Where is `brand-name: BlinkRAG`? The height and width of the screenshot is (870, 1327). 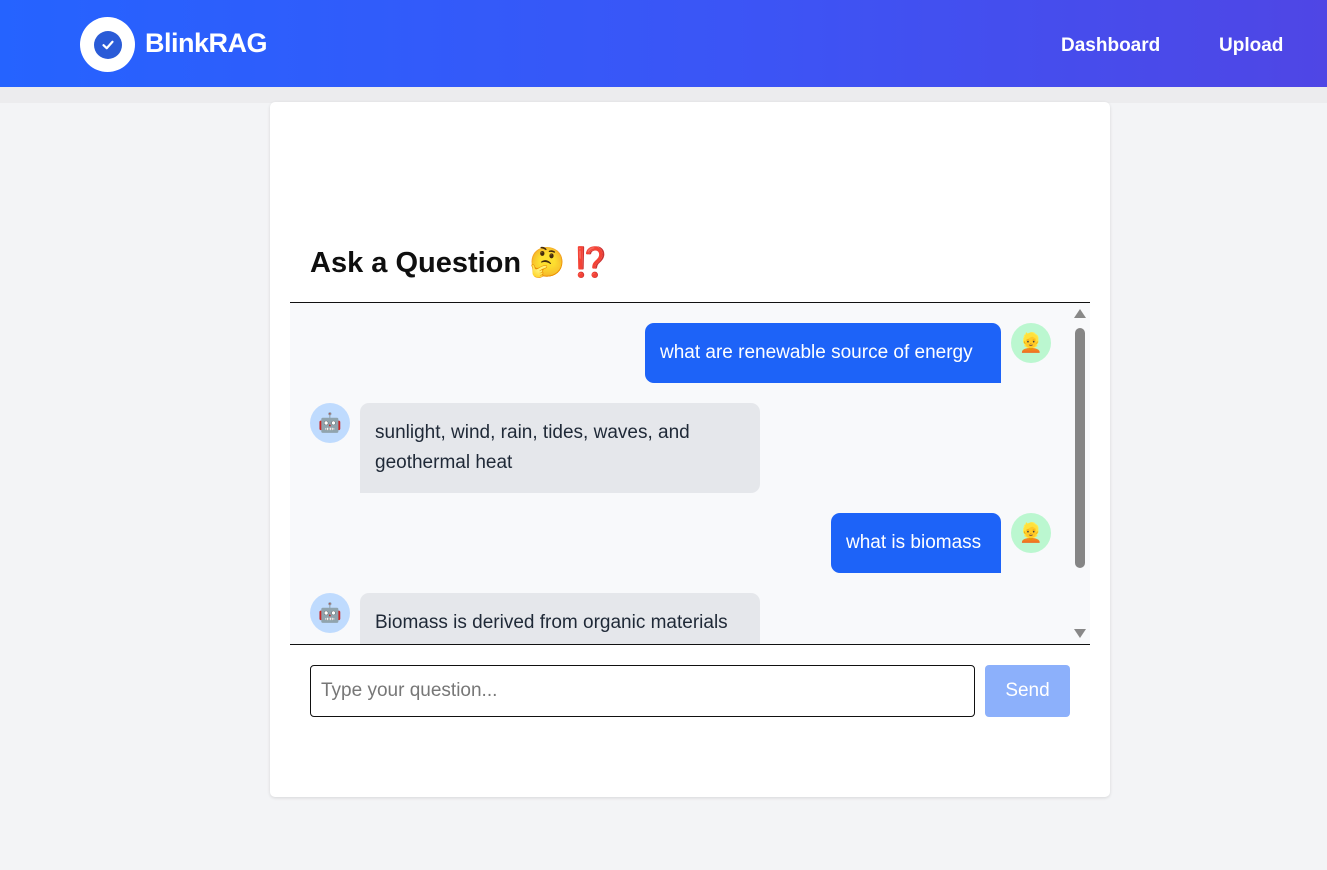
brand-name: BlinkRAG is located at coordinates (206, 43).